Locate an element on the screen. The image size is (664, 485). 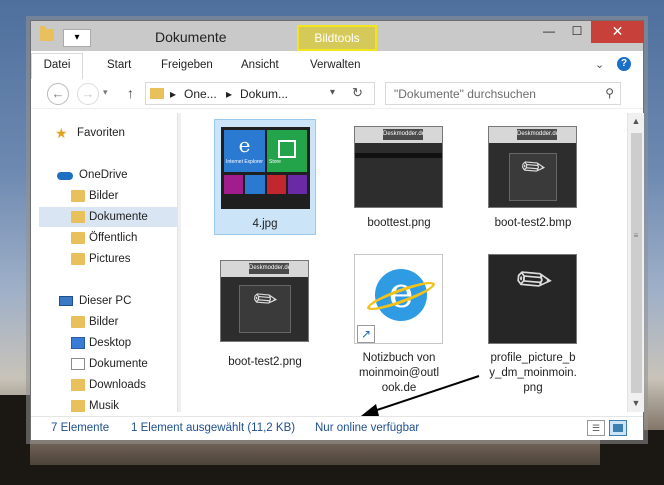
ground is located at coordinates (332, 475).